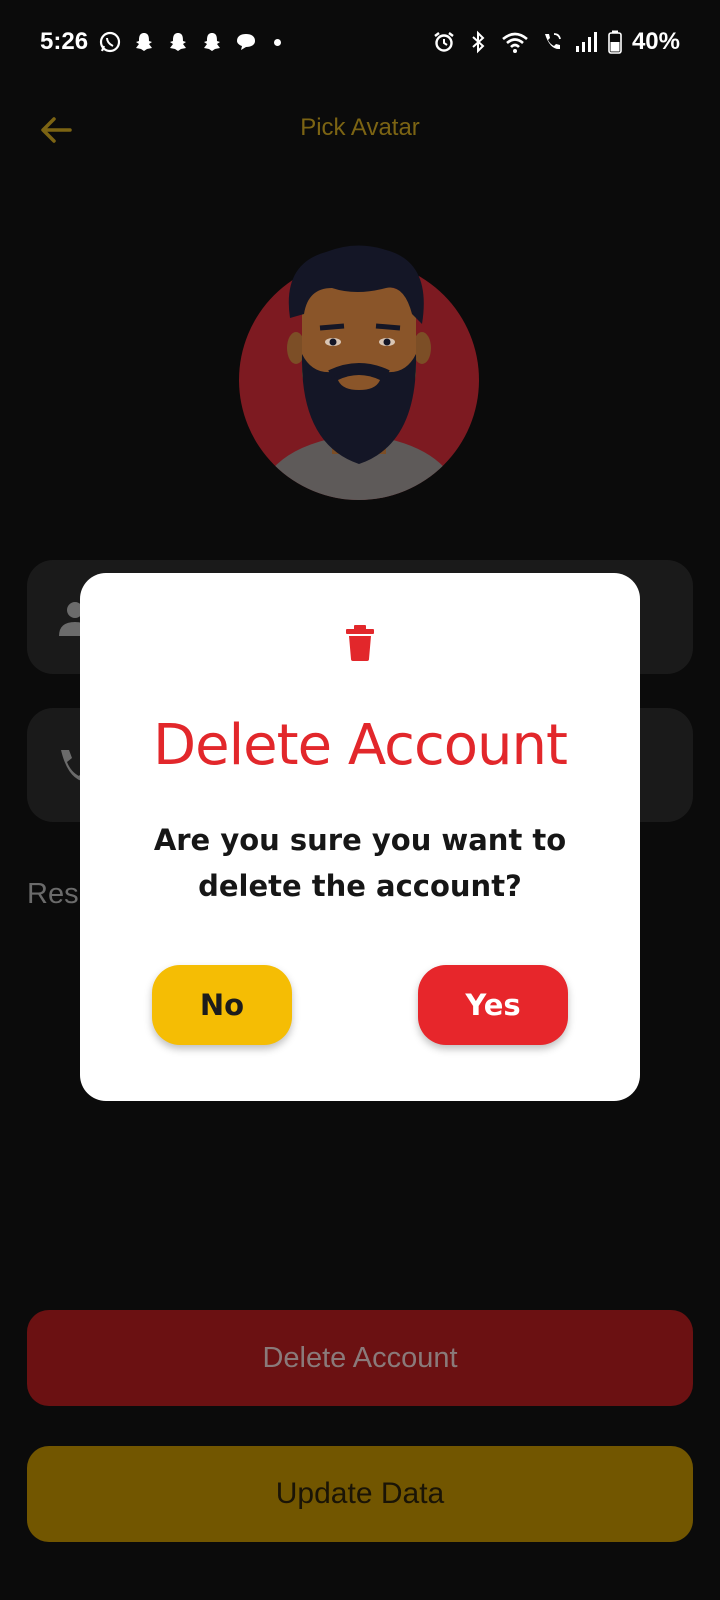 The width and height of the screenshot is (720, 1600). Describe the element at coordinates (246, 42) in the screenshot. I see `chat-bubble-icon` at that location.